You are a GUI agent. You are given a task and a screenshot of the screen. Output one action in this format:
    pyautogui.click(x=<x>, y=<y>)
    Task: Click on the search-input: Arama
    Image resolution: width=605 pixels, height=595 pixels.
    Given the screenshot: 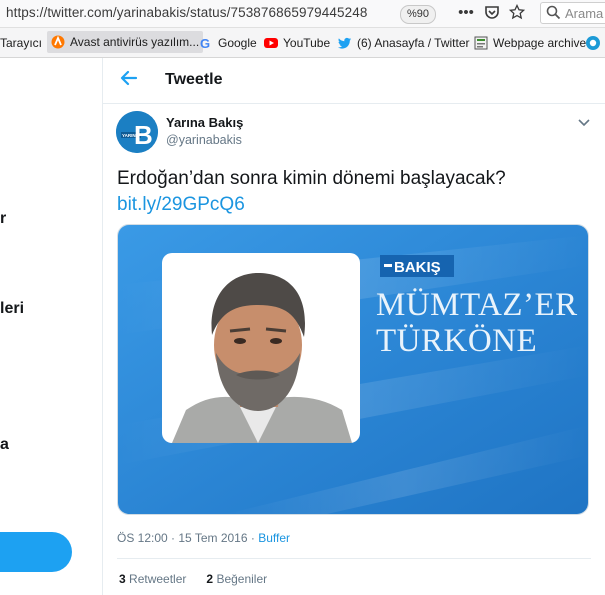 What is the action you would take?
    pyautogui.click(x=572, y=13)
    